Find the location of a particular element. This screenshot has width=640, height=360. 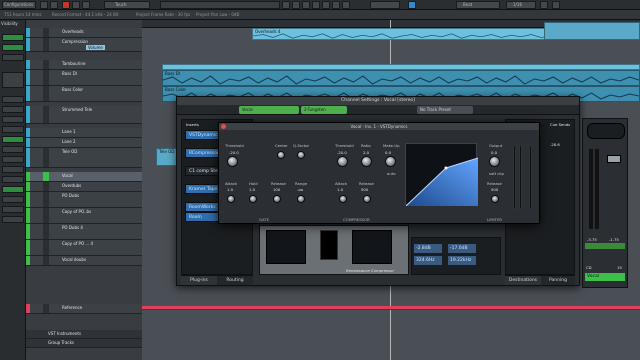

configurations-button: Configurations is located at coordinates (19, 5).